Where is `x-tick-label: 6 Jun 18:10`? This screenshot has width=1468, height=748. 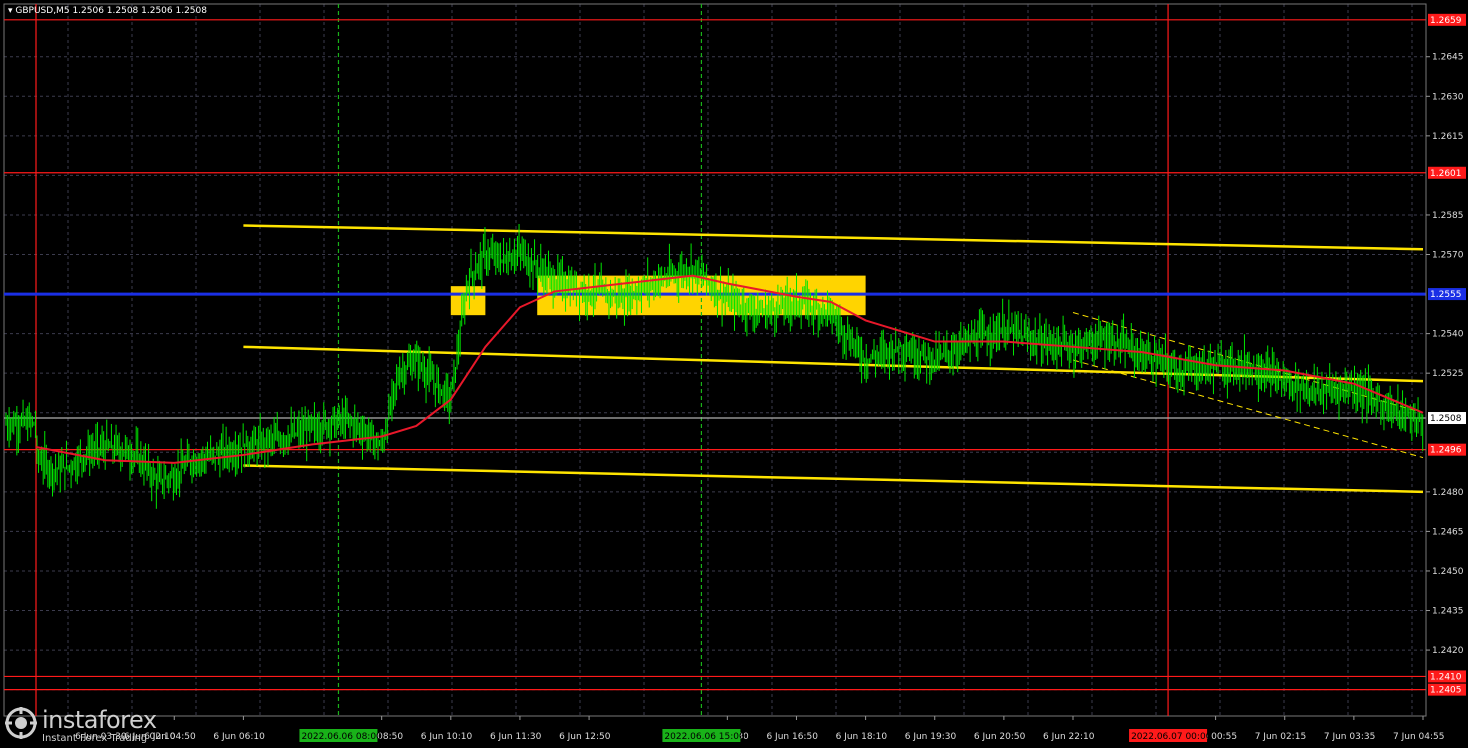 x-tick-label: 6 Jun 18:10 is located at coordinates (862, 737).